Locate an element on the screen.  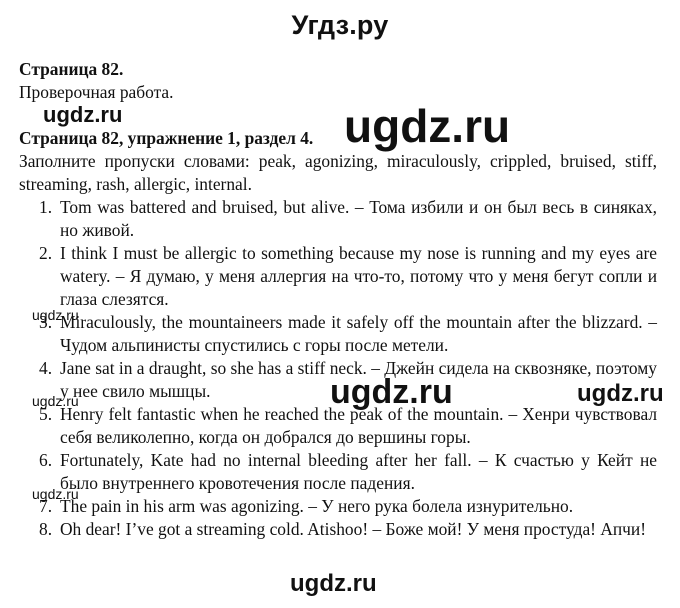
page-subtitle: Проверочная работа. is located at coordinates (96, 92).